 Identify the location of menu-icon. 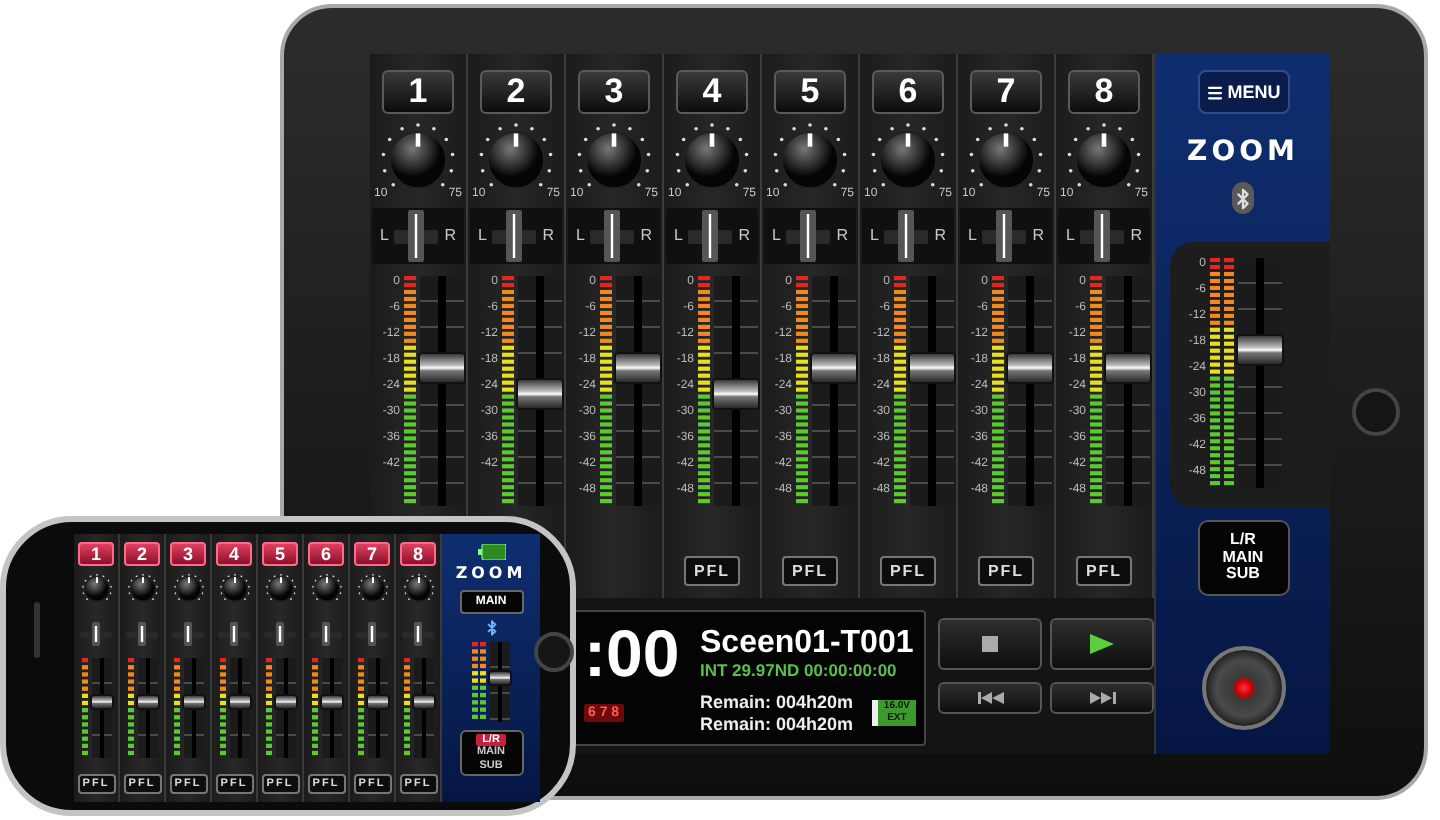
(1214, 92).